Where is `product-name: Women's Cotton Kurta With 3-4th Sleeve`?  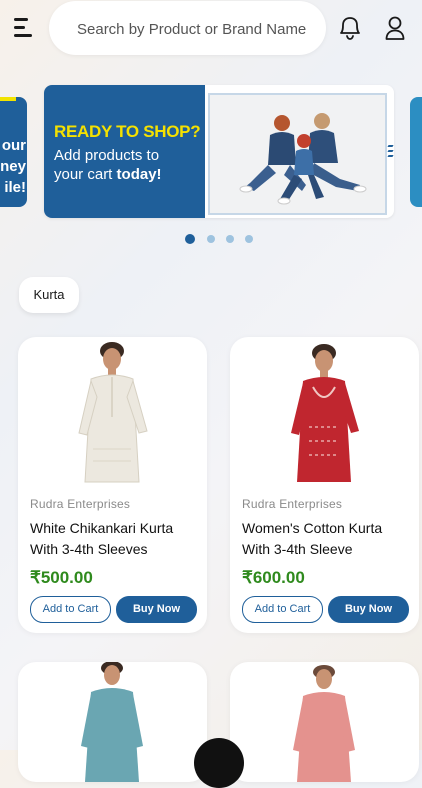
product-name: Women's Cotton Kurta With 3-4th Sleeve is located at coordinates (328, 539).